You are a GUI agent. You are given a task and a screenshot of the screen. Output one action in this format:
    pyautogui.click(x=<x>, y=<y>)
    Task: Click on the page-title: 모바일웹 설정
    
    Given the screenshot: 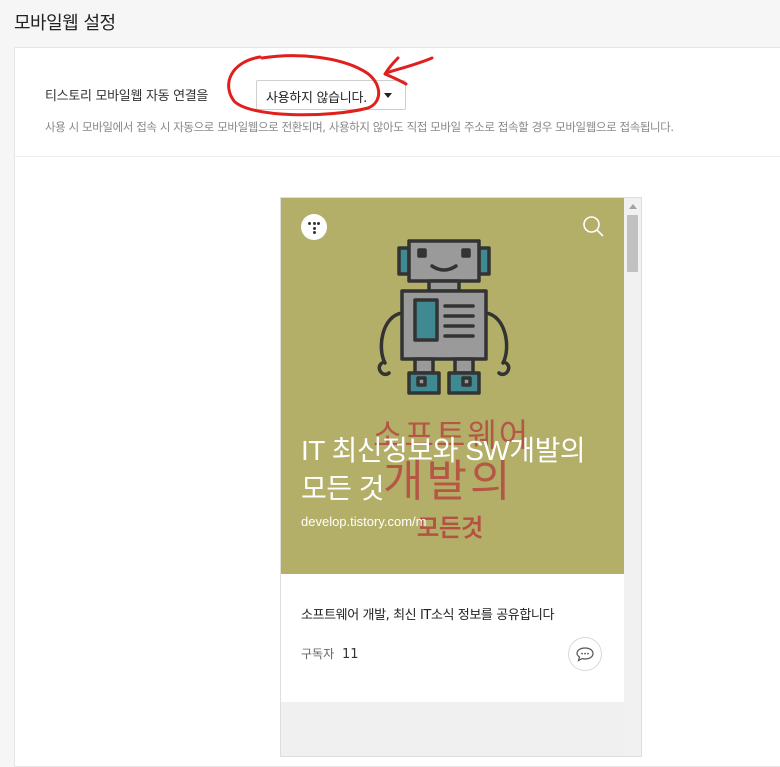 What is the action you would take?
    pyautogui.click(x=65, y=23)
    